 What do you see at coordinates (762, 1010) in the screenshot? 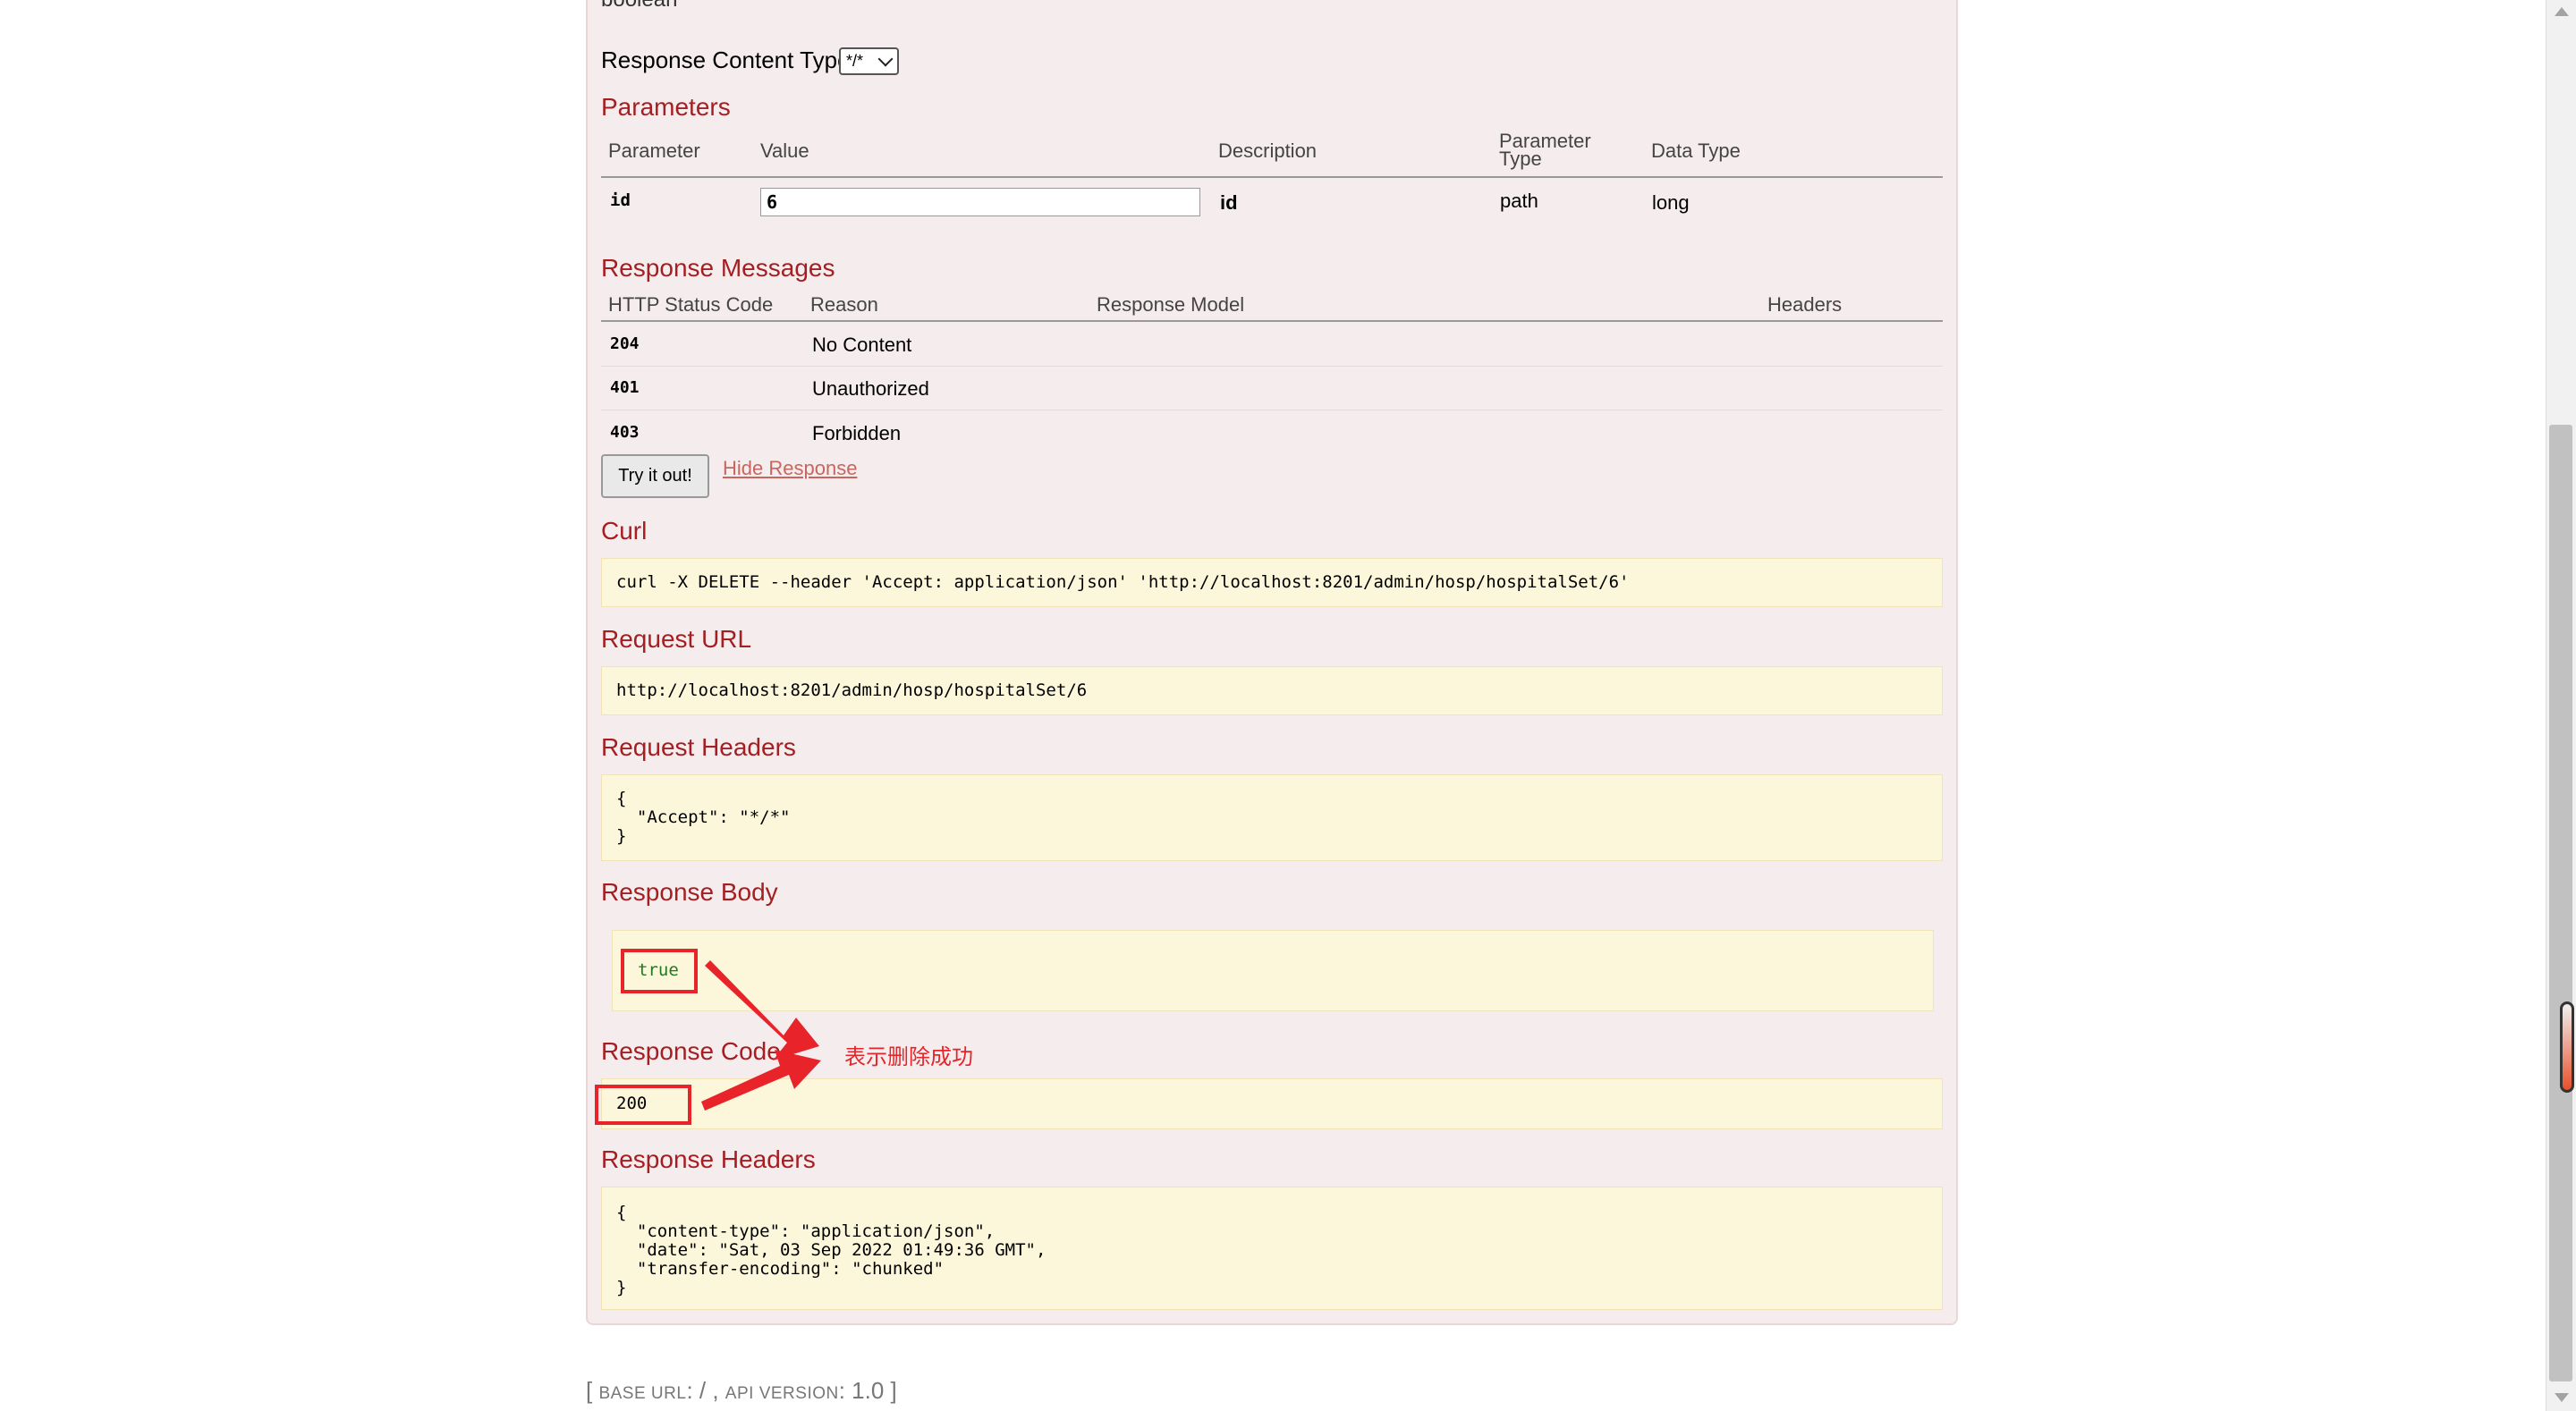
I see `arrow-up-to-body` at bounding box center [762, 1010].